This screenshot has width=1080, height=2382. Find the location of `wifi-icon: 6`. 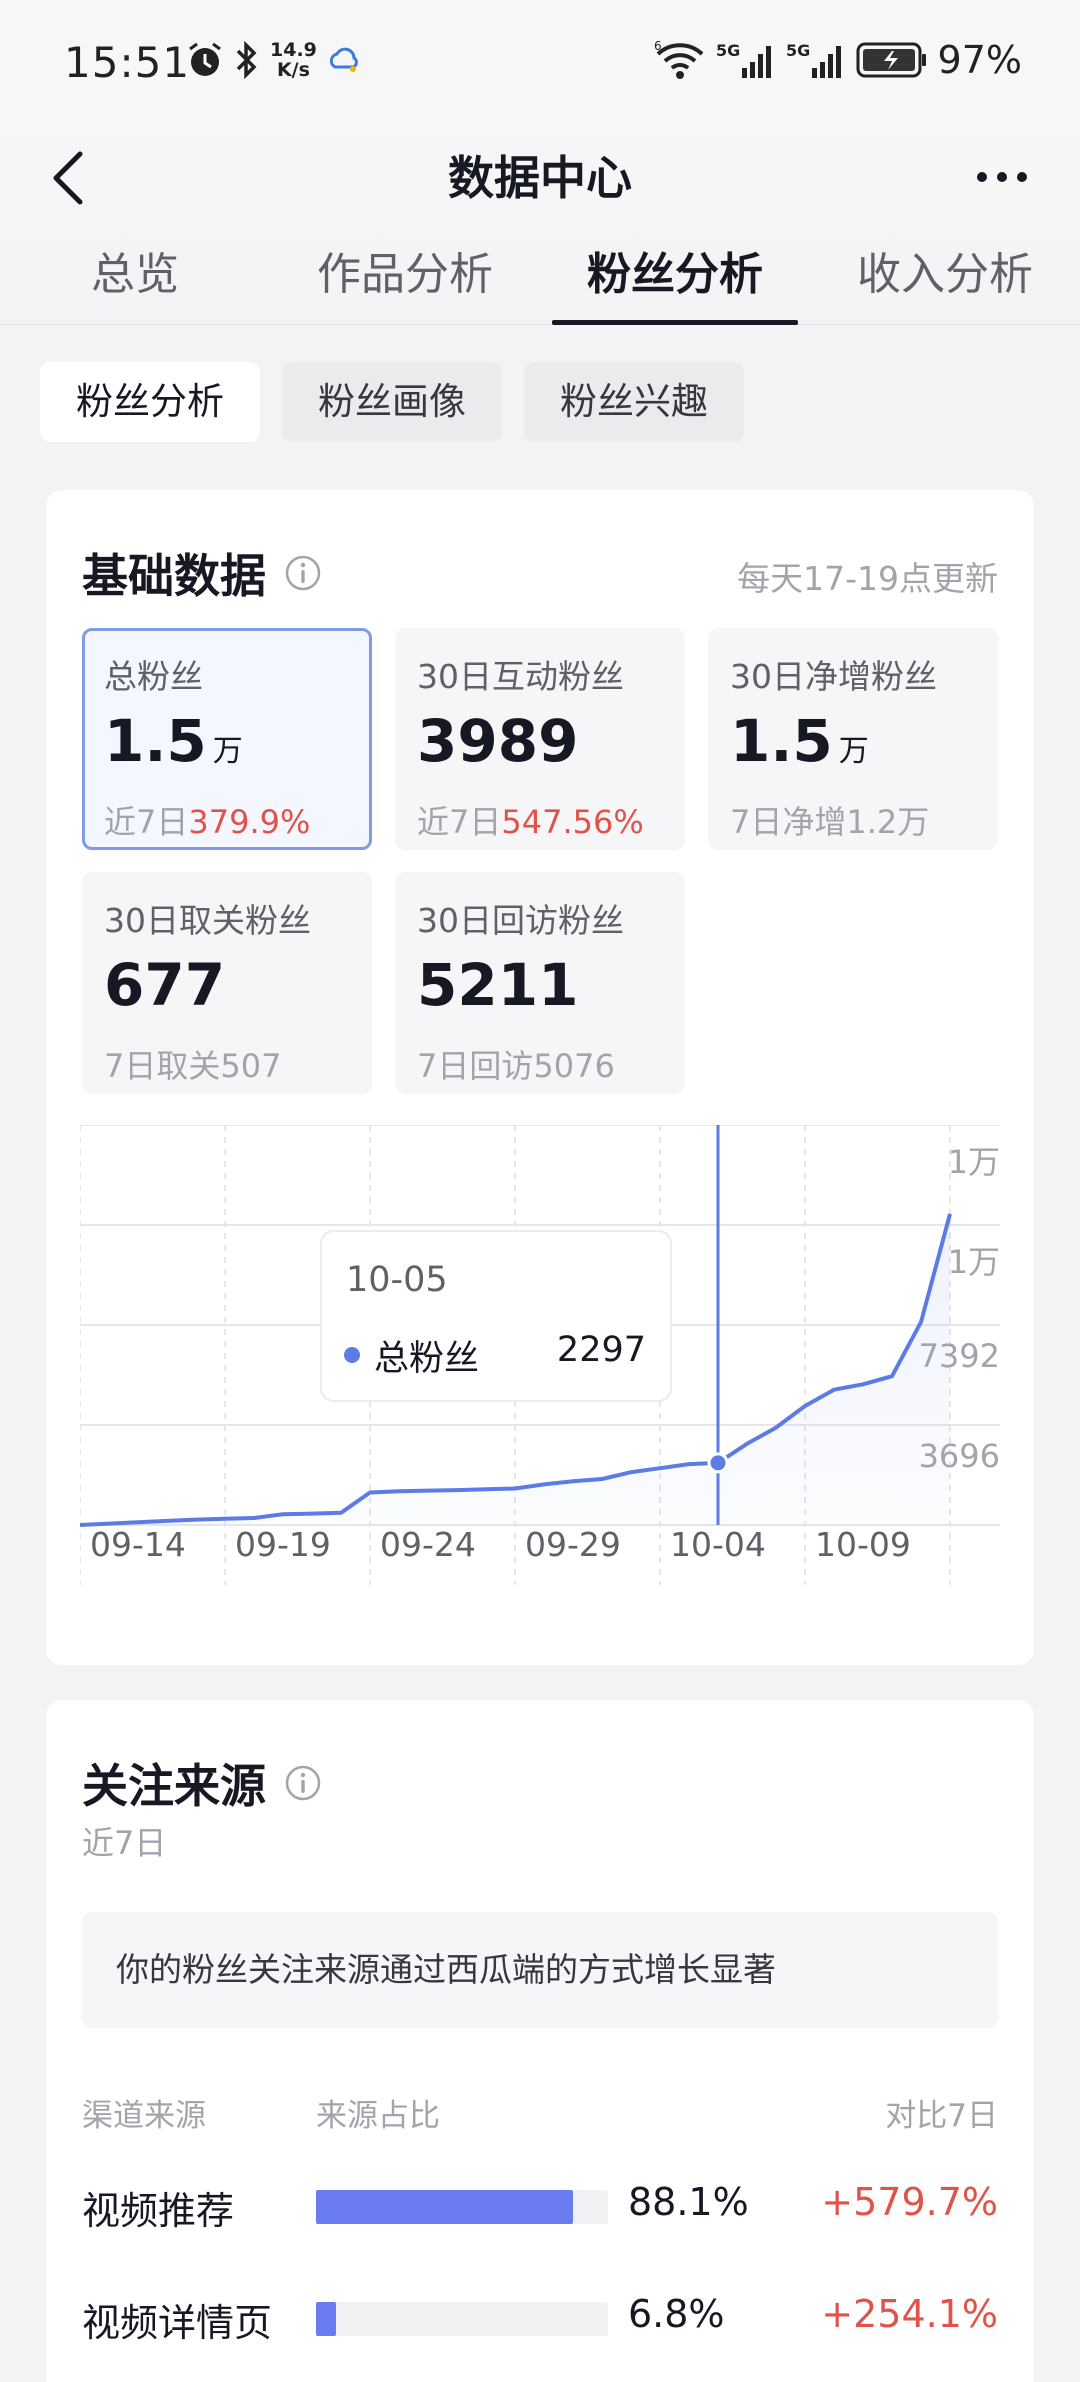

wifi-icon: 6 is located at coordinates (678, 59).